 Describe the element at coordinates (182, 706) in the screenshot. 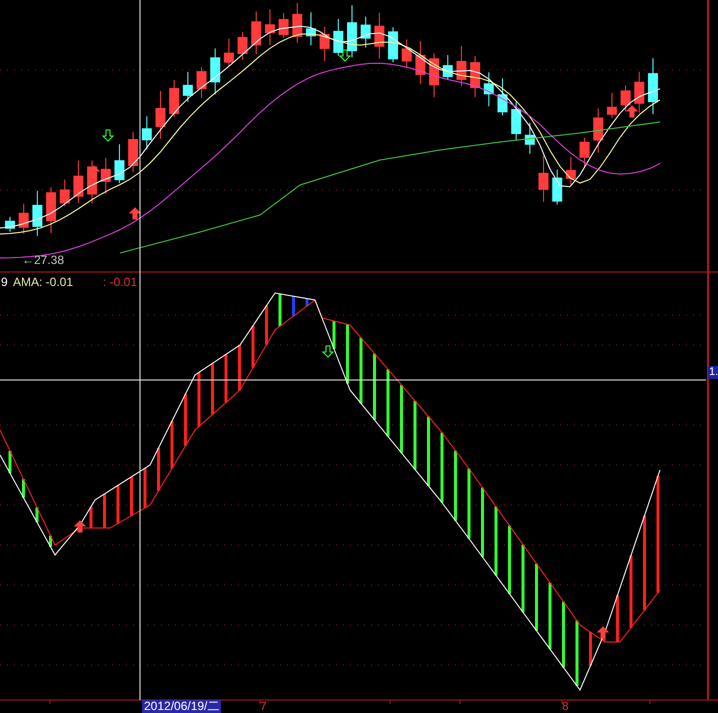

I see `crosshair-date-label: 2012/06/19/二` at that location.